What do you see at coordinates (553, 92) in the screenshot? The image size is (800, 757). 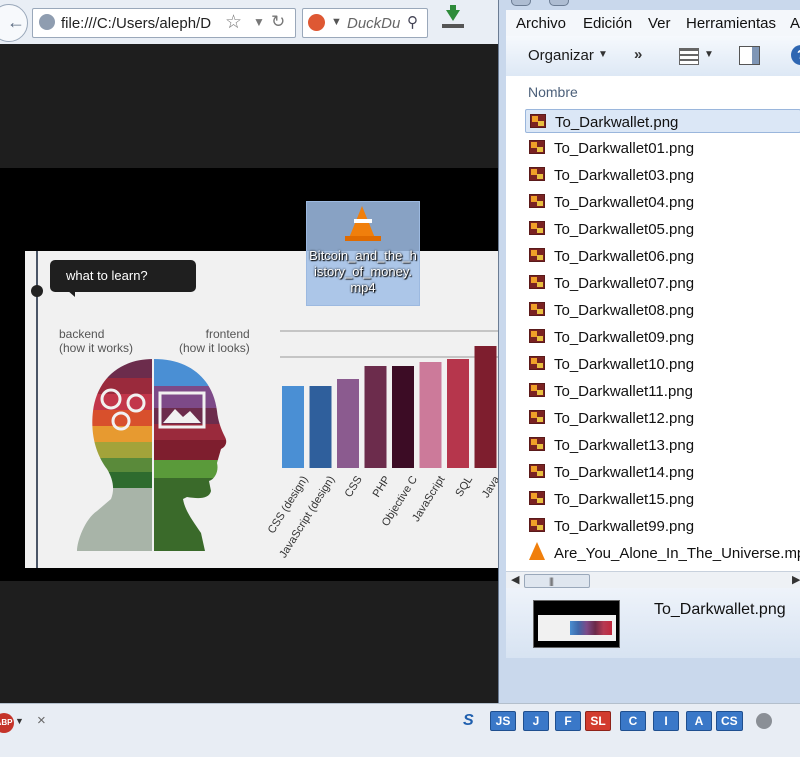 I see `column-header-name: Nombre` at bounding box center [553, 92].